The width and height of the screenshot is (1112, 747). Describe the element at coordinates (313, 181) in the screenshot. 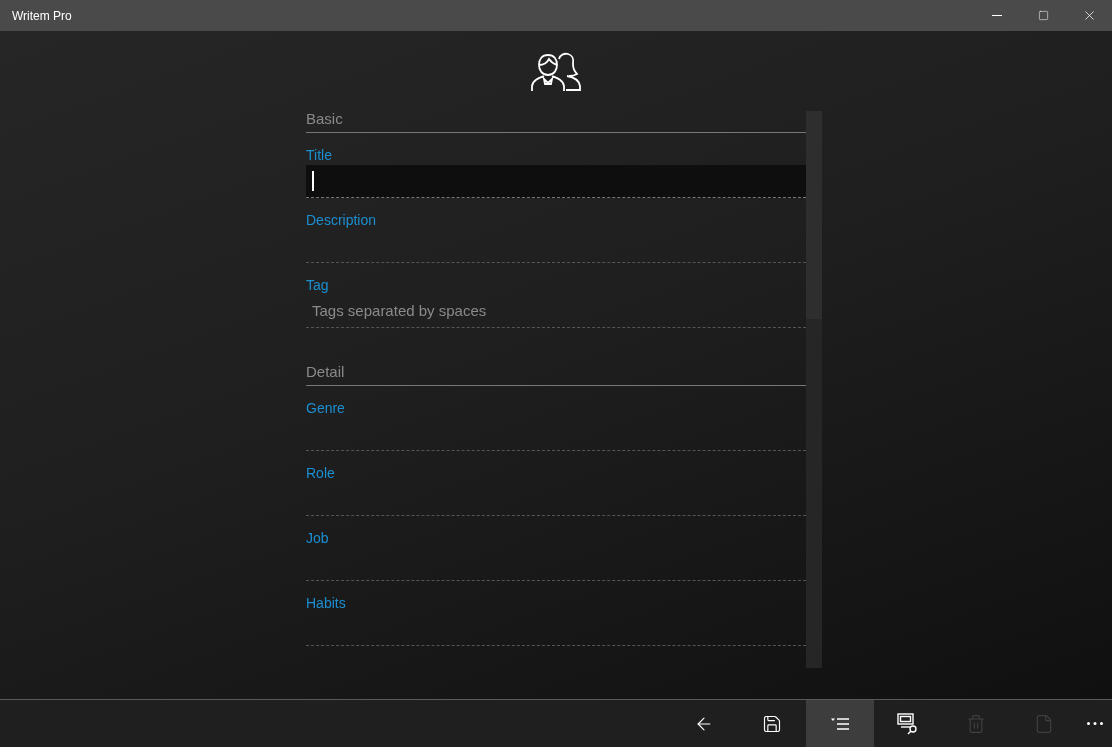

I see `text-caret` at that location.